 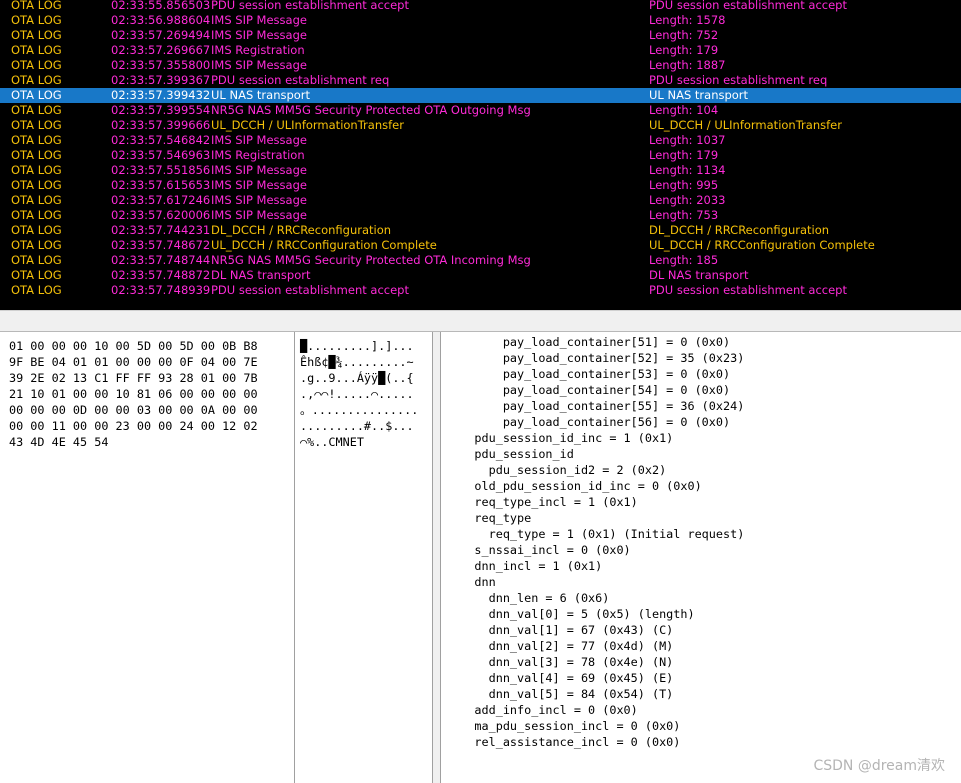 I want to click on decode-line: pdu_session_id, so click(x=510, y=454).